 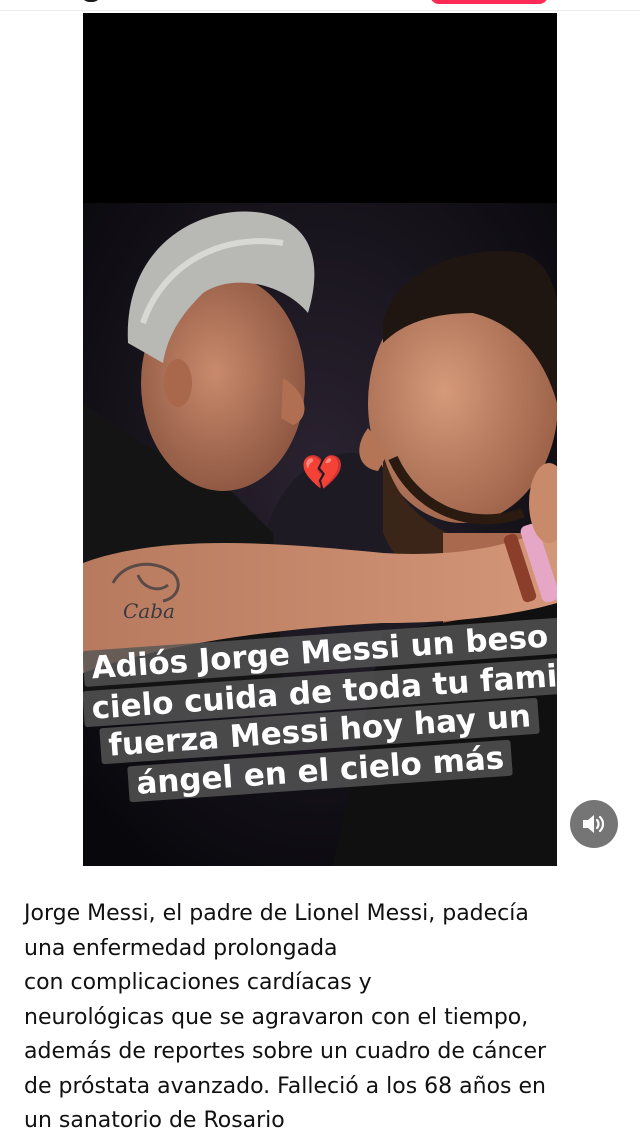 I want to click on article-line: con complicaciones cardíacas y, so click(x=198, y=982).